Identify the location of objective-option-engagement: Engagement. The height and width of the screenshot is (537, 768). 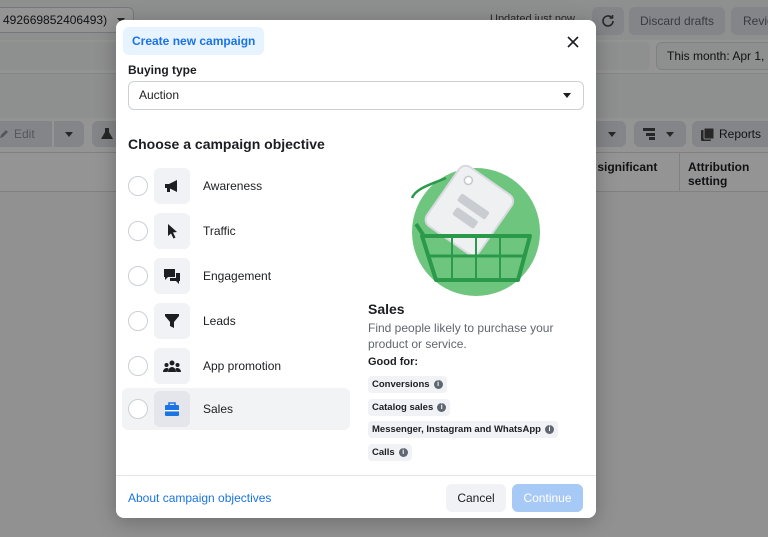
(236, 276).